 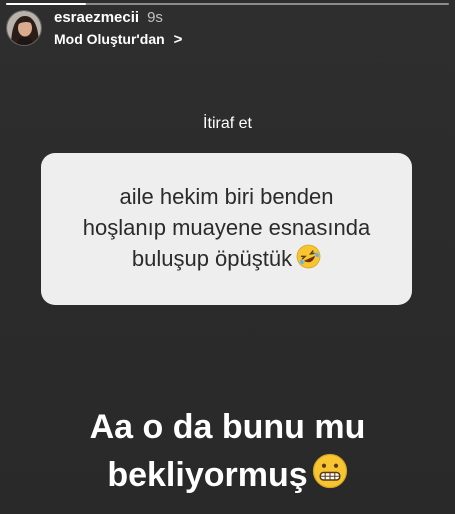 I want to click on answer-line: buluşup öpüştük, so click(x=226, y=260).